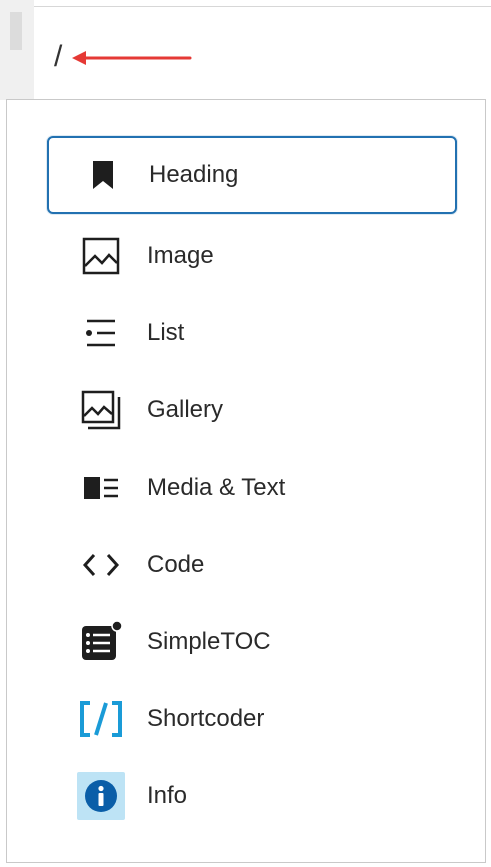 The width and height of the screenshot is (491, 867). What do you see at coordinates (216, 487) in the screenshot?
I see `block-option-label: Media & Text` at bounding box center [216, 487].